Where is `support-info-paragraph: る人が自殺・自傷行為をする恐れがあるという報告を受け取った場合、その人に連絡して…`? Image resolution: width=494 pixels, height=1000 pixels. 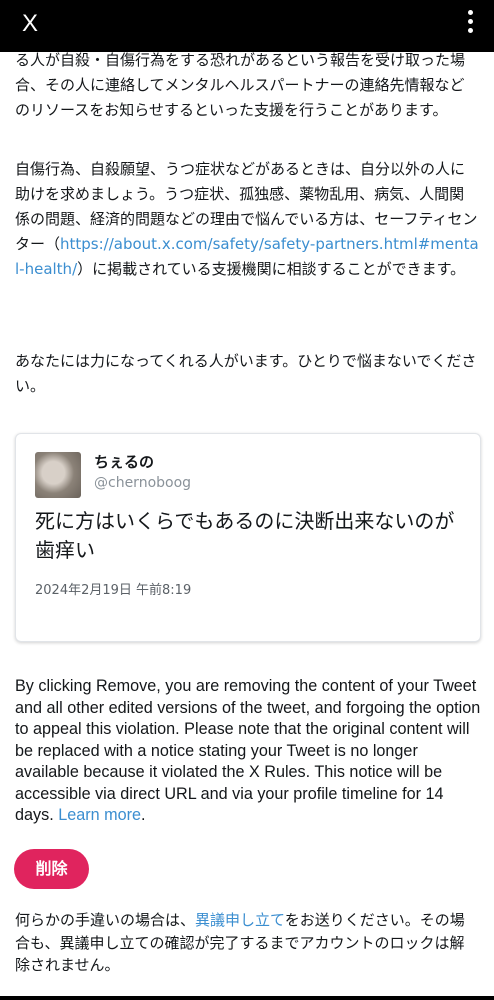
support-info-paragraph: る人が自殺・自傷行為をする恐れがあるという報告を受け取った場合、その人に連絡して… is located at coordinates (240, 85).